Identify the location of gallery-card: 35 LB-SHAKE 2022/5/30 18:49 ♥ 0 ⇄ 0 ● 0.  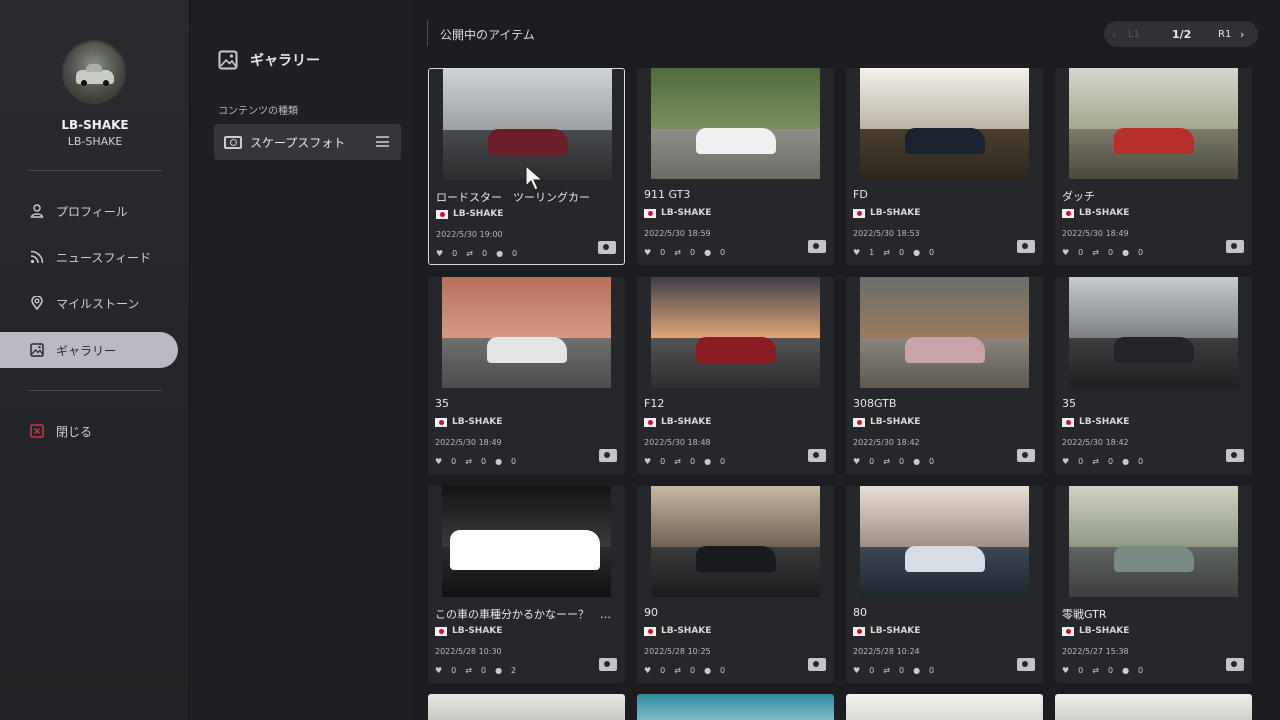
(526, 375).